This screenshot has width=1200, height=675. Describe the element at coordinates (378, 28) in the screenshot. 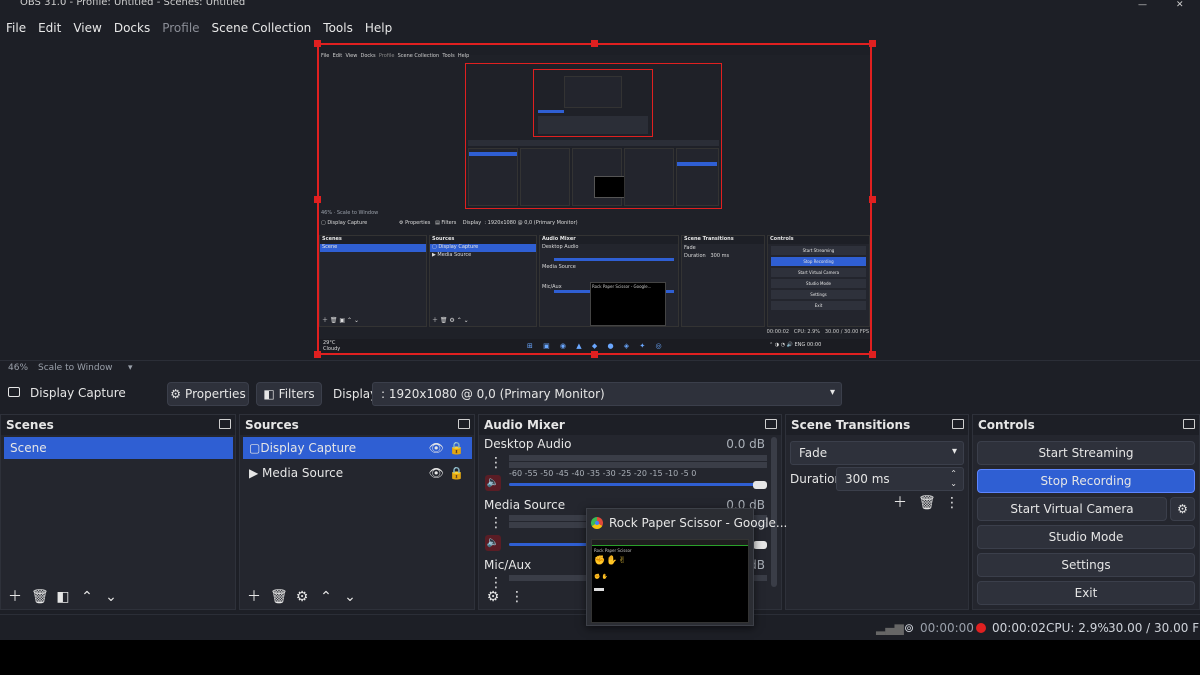

I see `menu-help: Help` at that location.